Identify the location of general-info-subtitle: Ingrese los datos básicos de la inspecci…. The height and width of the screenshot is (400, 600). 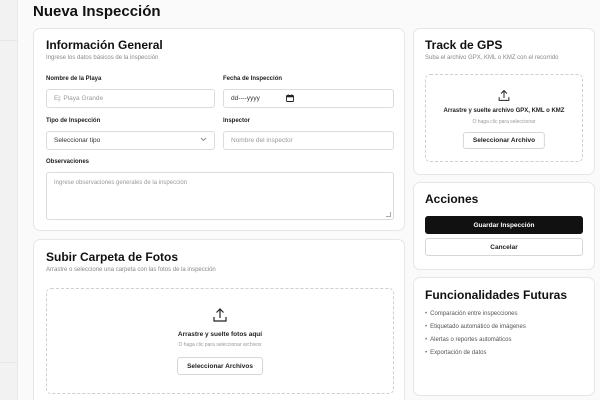
(102, 58).